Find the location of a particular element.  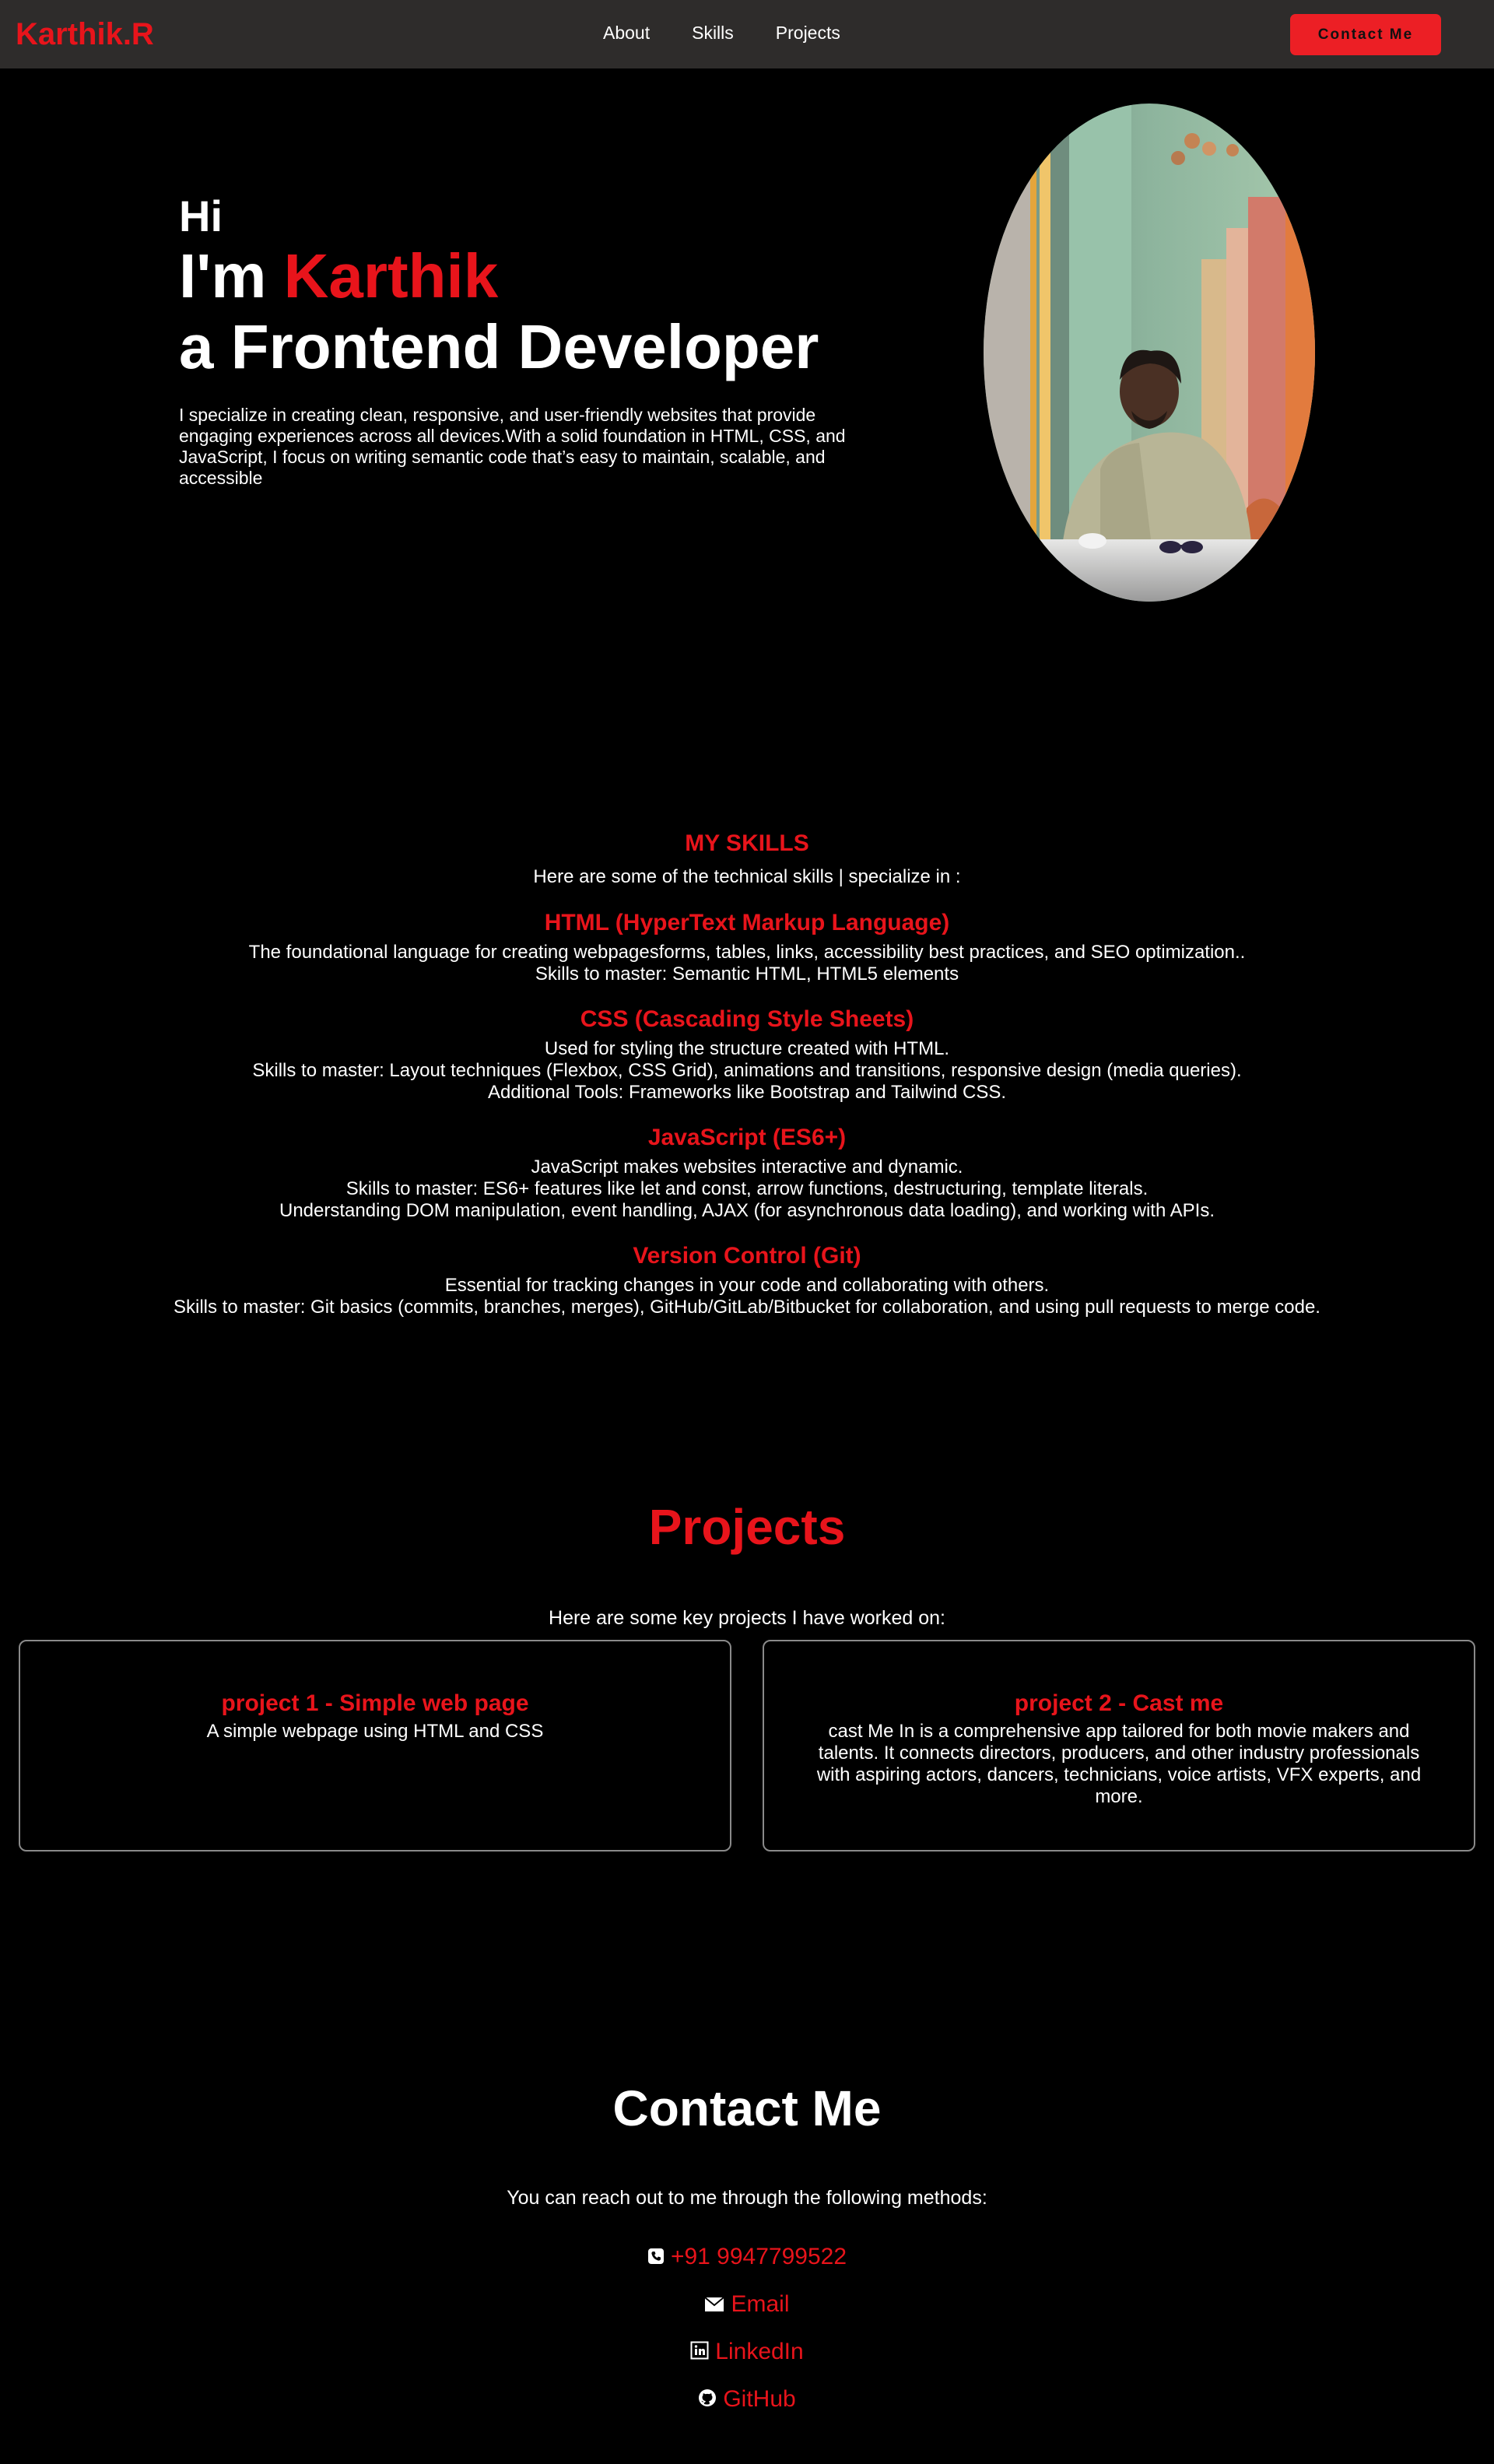

project-description: A simple webpage using HTML and CSS is located at coordinates (375, 1731).